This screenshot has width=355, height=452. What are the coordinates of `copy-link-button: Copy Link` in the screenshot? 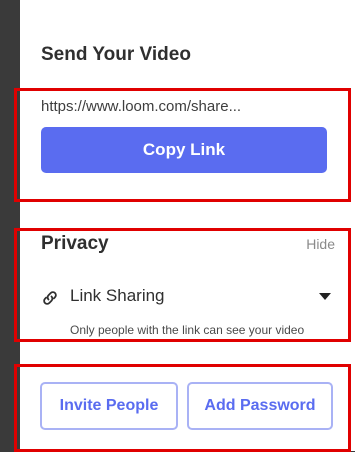 It's located at (184, 150).